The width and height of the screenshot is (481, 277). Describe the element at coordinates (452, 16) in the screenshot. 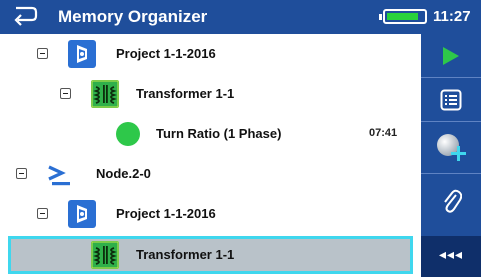

I see `clock: 11:27` at that location.